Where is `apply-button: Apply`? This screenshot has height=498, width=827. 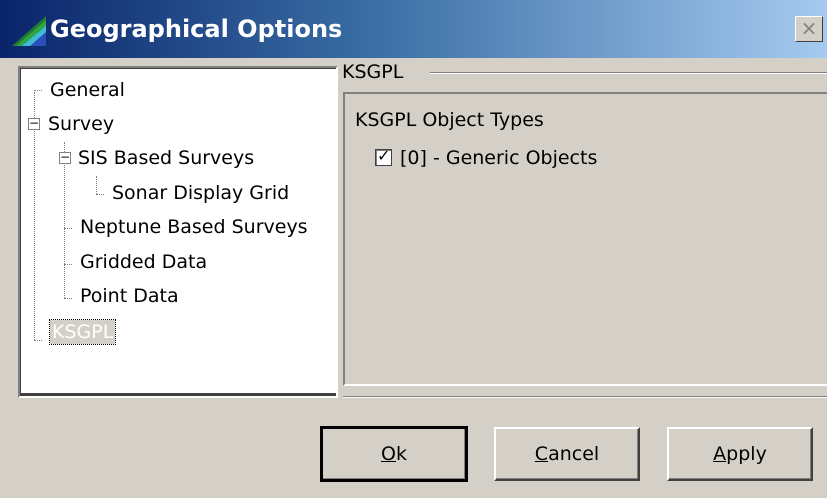 apply-button: Apply is located at coordinates (740, 454).